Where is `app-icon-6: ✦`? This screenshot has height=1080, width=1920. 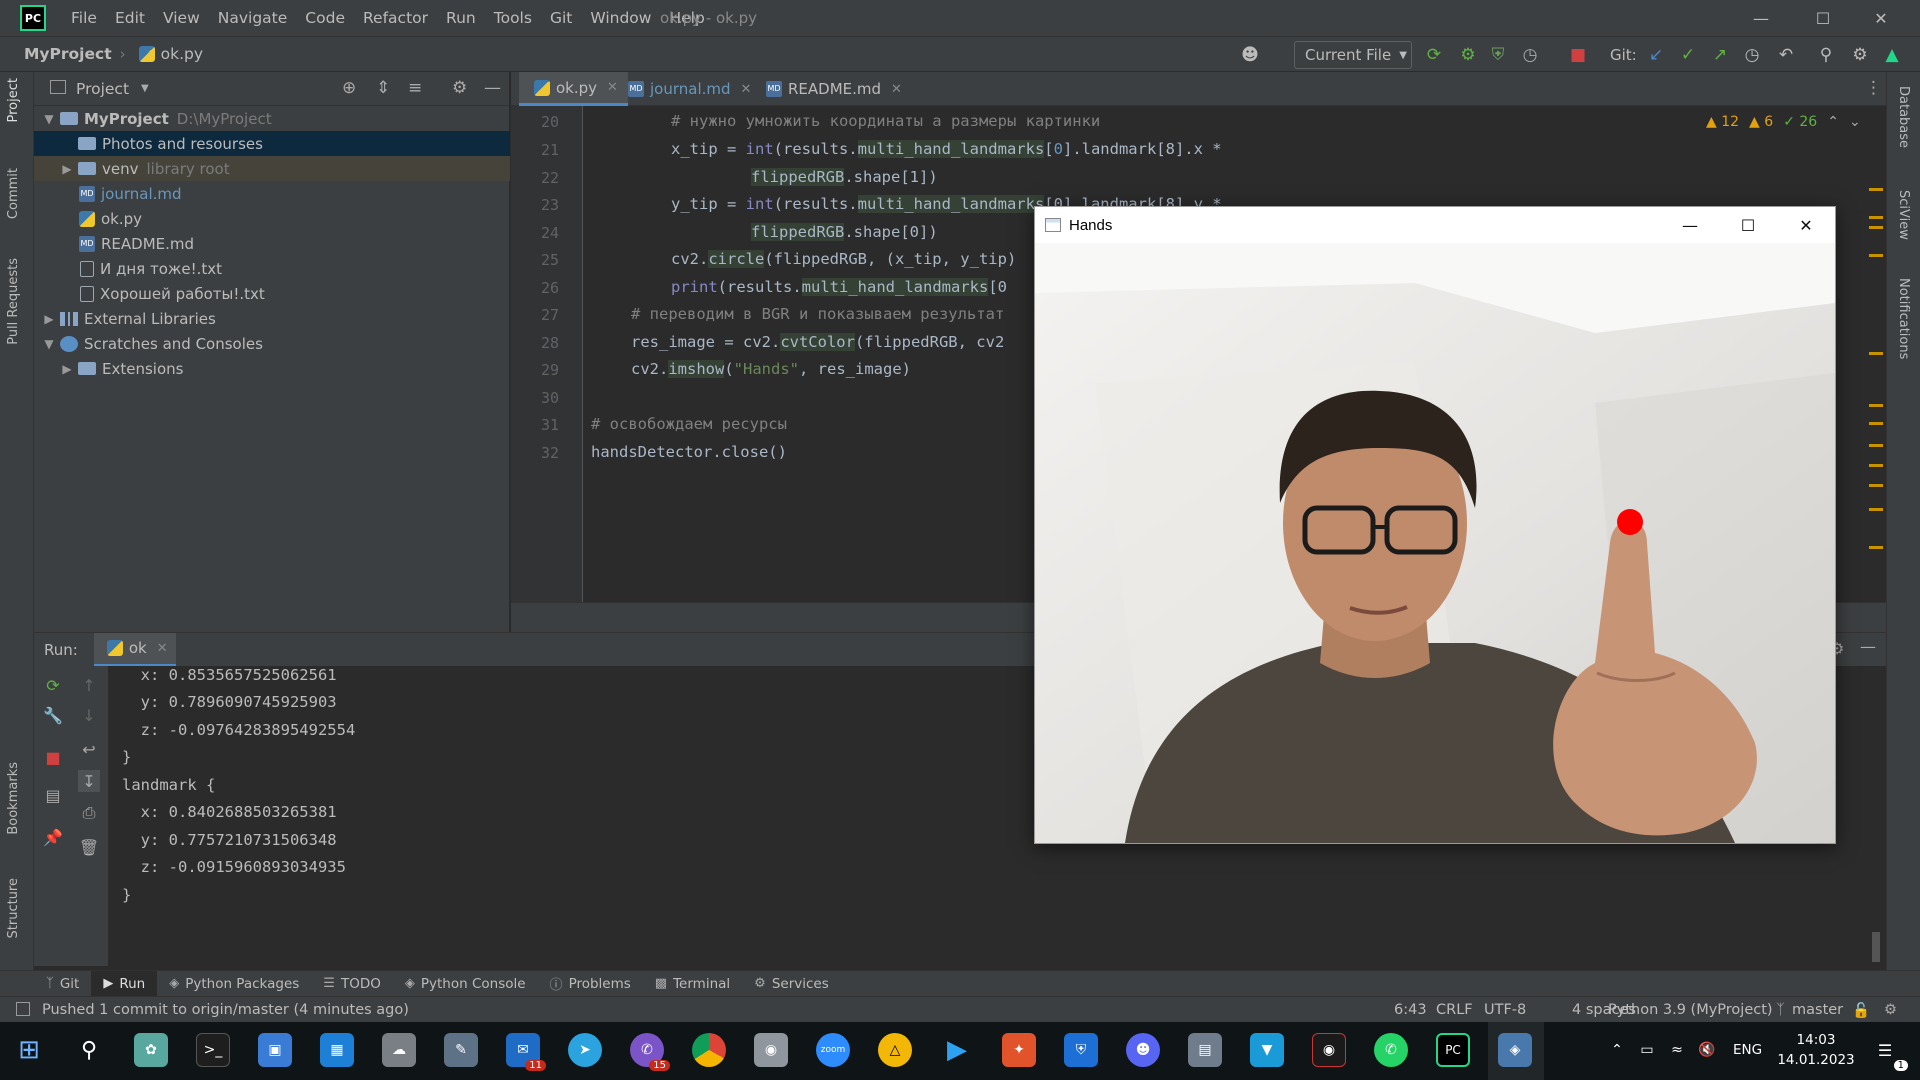
app-icon-6: ✦ is located at coordinates (1019, 1050).